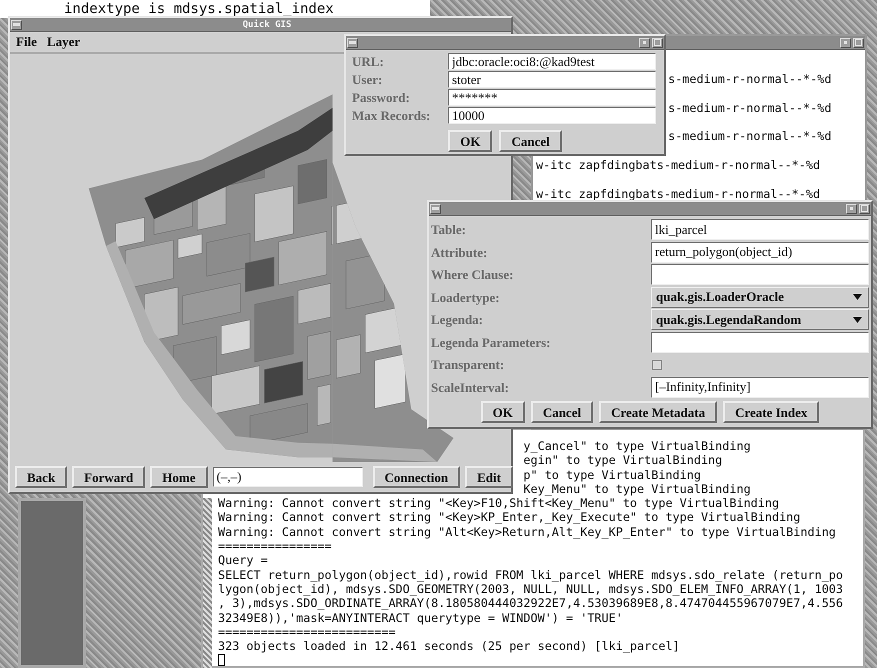 The image size is (877, 668). I want to click on field-label: Attribute:, so click(459, 253).